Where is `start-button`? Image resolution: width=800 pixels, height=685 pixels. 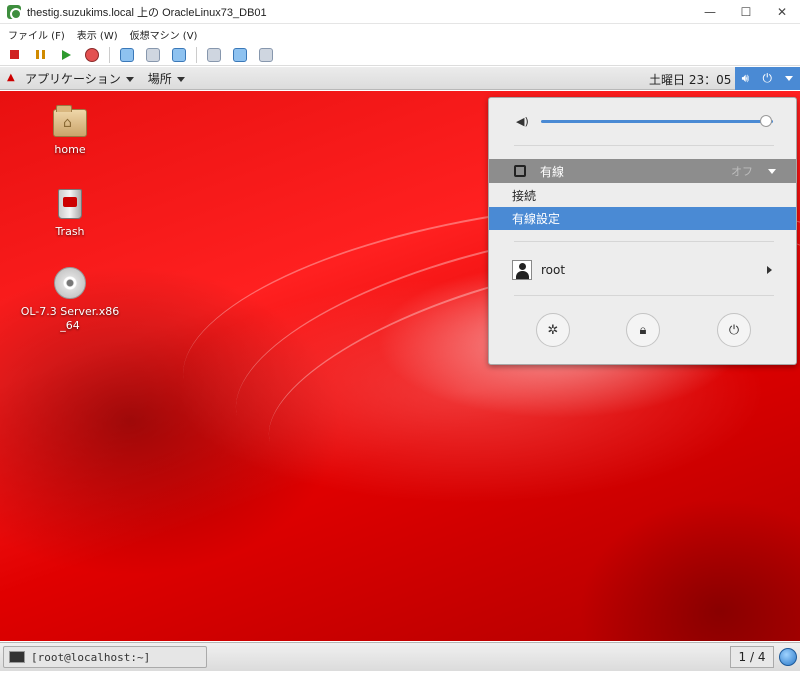
start-button is located at coordinates (66, 55).